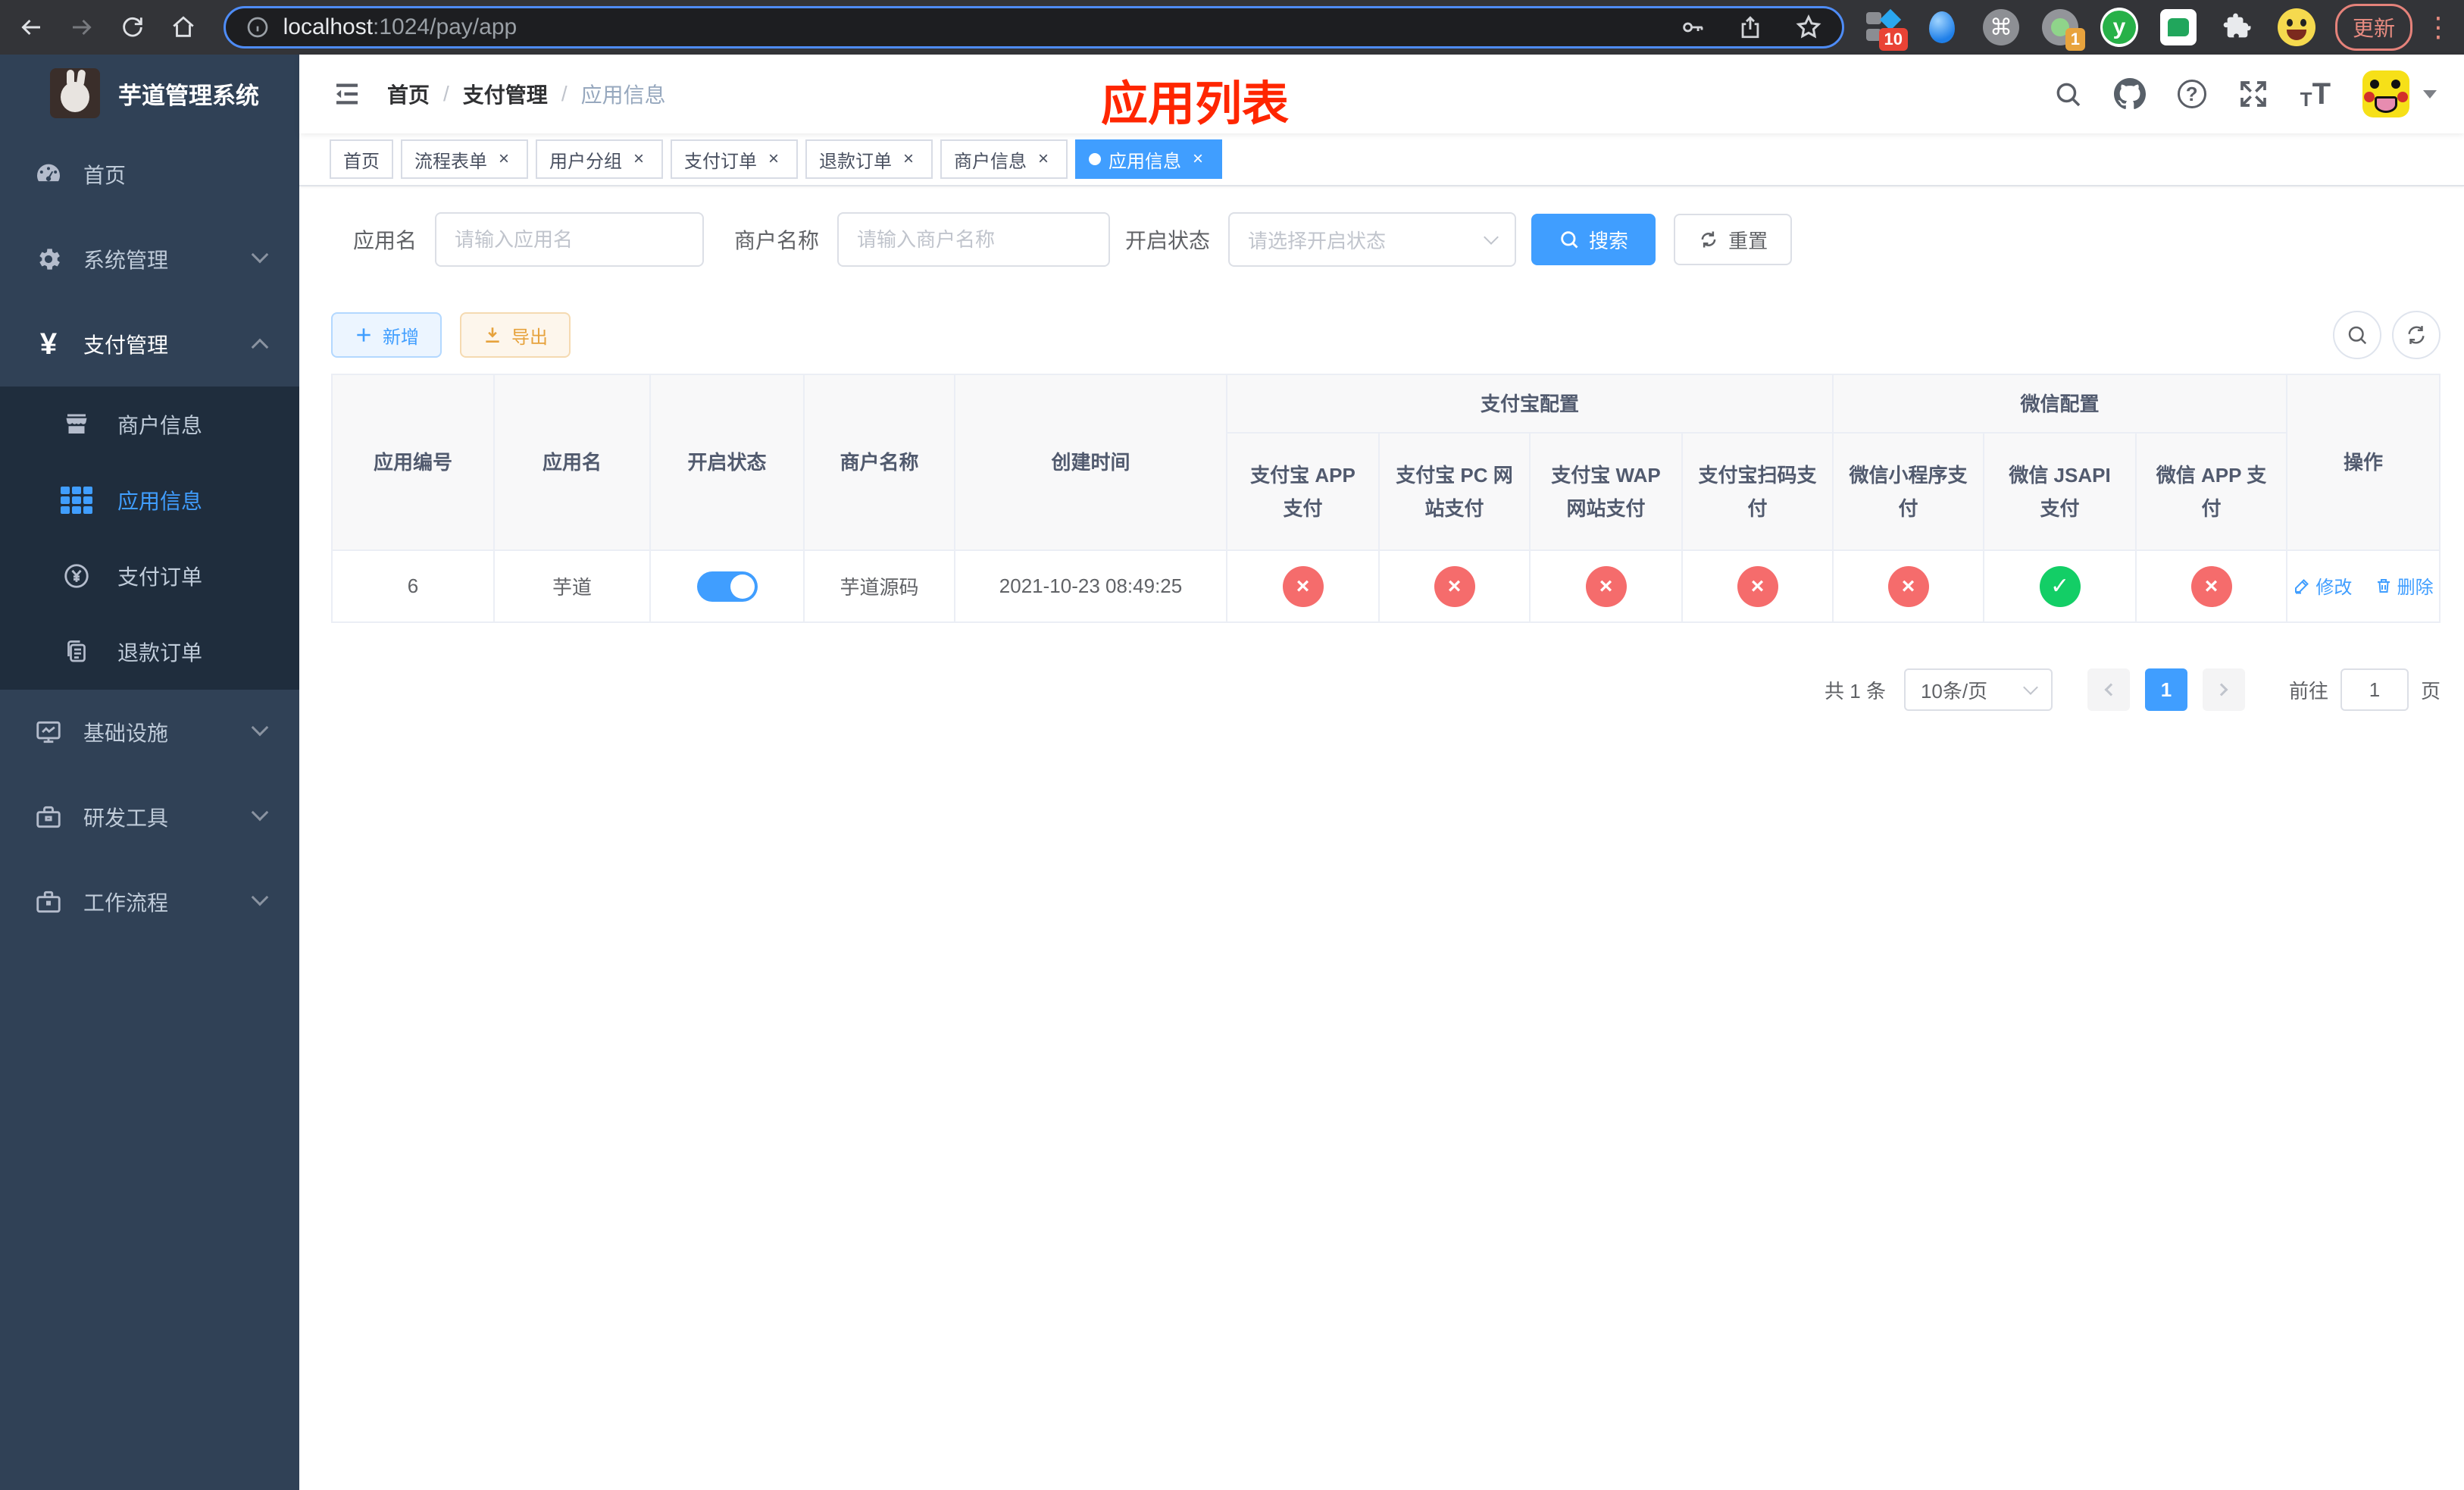 The height and width of the screenshot is (1490, 2464). I want to click on page-size-select: 10条/页, so click(1978, 690).